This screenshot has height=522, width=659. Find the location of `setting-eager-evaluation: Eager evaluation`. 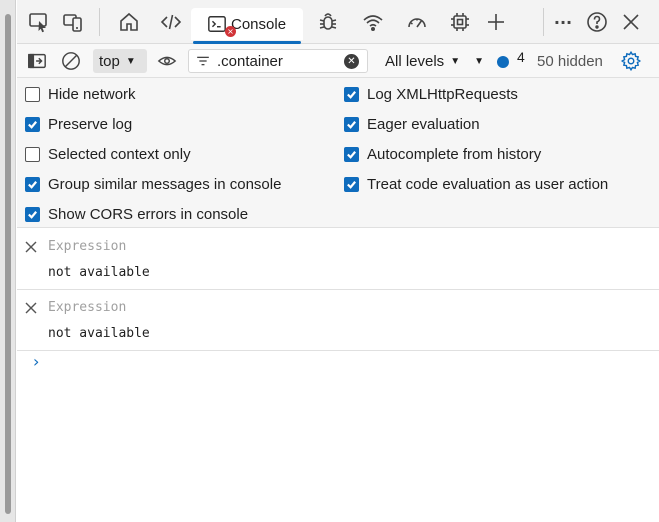

setting-eager-evaluation: Eager evaluation is located at coordinates (412, 124).